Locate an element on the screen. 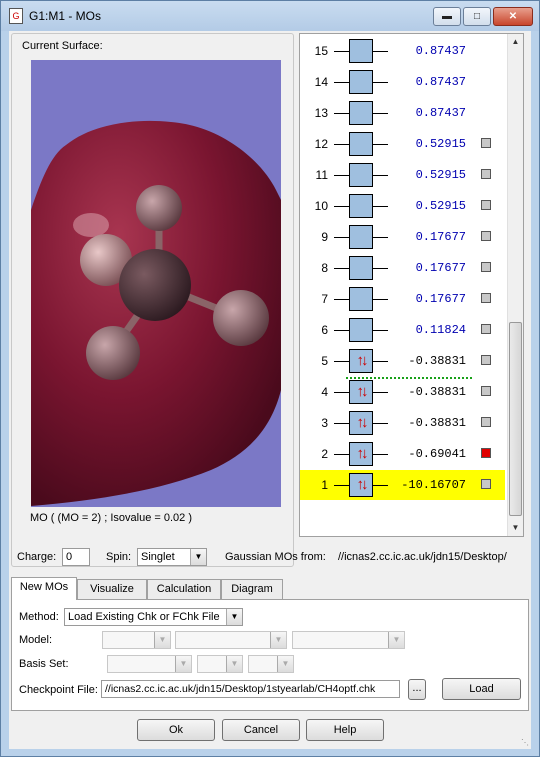  mo-row: 9 0.17677 is located at coordinates (402, 237).